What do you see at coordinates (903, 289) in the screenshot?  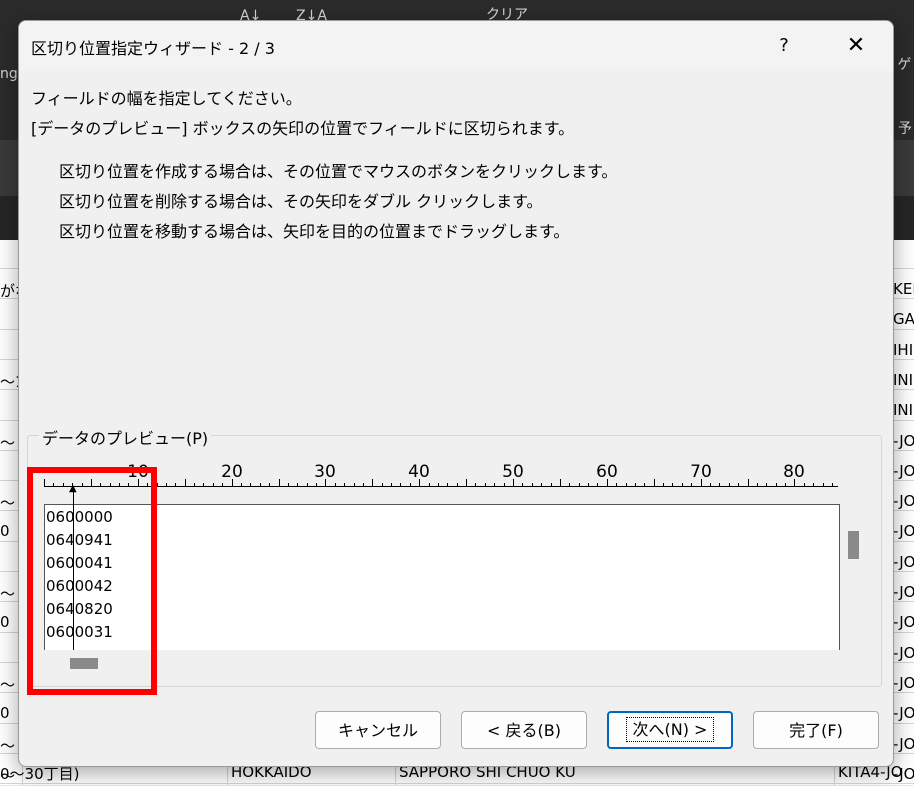 I see `worksheet-cell: KEI` at bounding box center [903, 289].